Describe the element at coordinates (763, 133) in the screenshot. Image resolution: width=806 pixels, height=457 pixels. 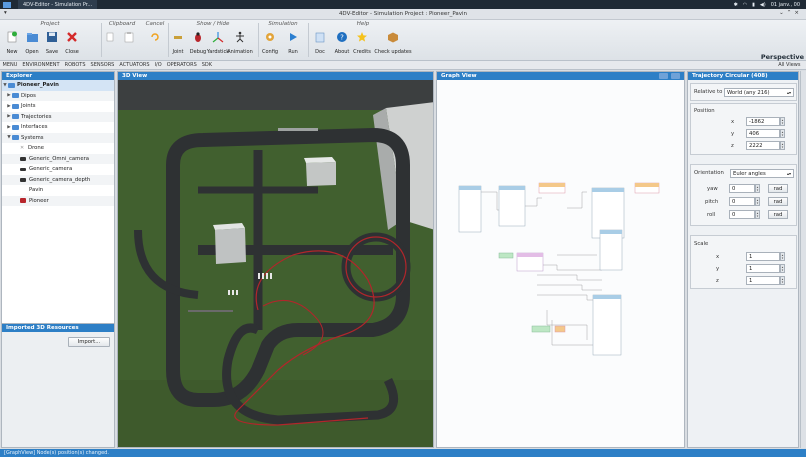
I see `position-y-input: 406` at that location.